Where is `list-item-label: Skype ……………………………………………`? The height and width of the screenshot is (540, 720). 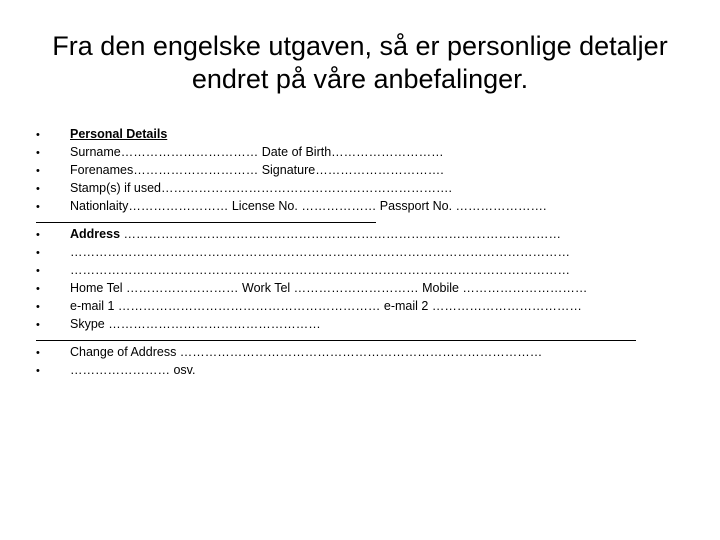
list-item-label: Skype …………………………………………… is located at coordinates (195, 324).